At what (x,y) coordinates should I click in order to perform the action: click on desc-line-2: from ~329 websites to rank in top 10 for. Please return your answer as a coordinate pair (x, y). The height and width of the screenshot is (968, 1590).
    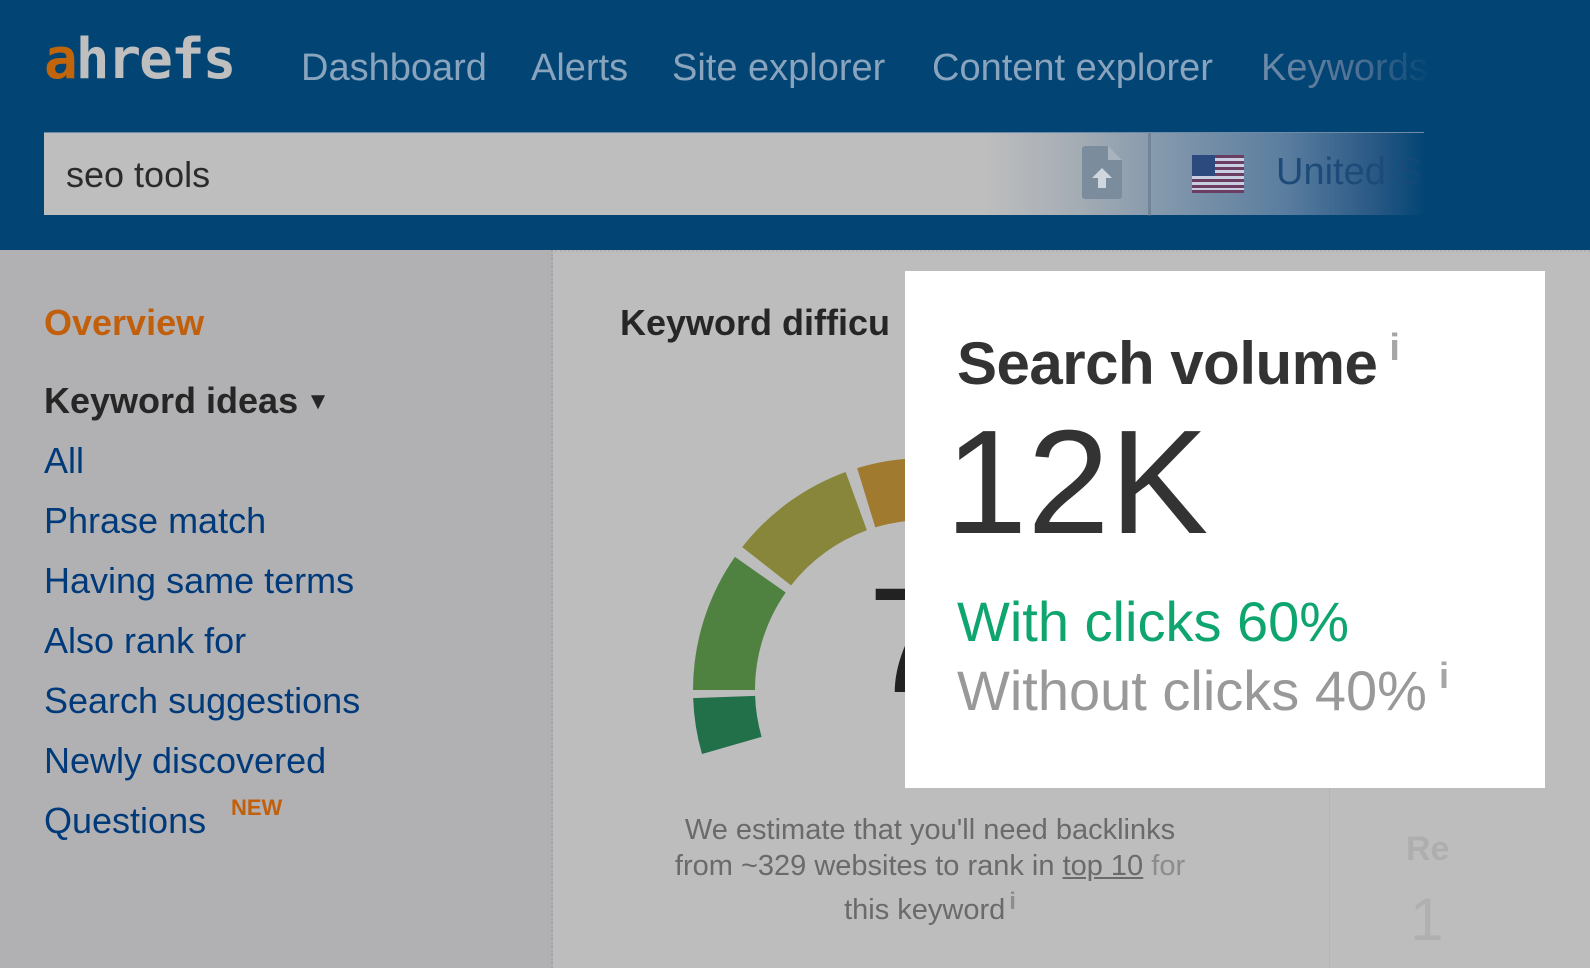
    Looking at the image, I should click on (930, 866).